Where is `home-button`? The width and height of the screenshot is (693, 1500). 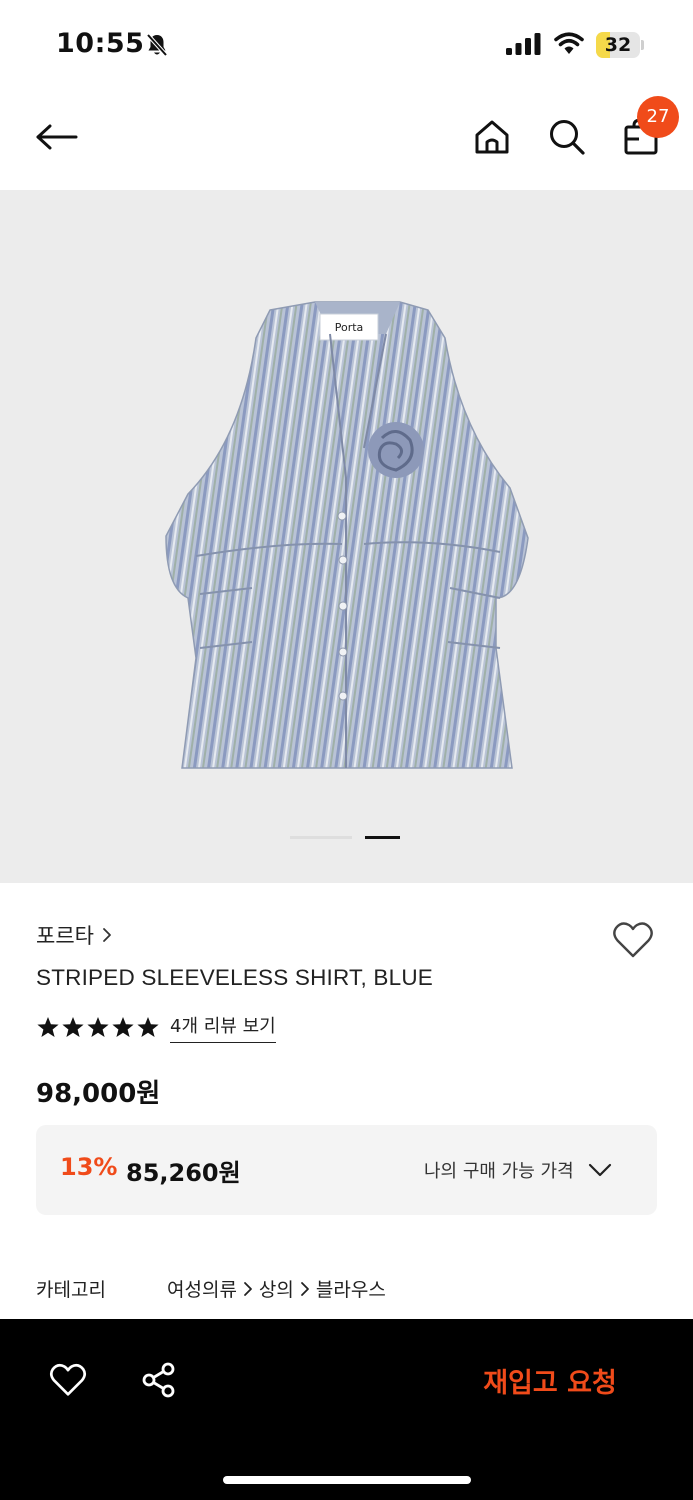 home-button is located at coordinates (492, 137).